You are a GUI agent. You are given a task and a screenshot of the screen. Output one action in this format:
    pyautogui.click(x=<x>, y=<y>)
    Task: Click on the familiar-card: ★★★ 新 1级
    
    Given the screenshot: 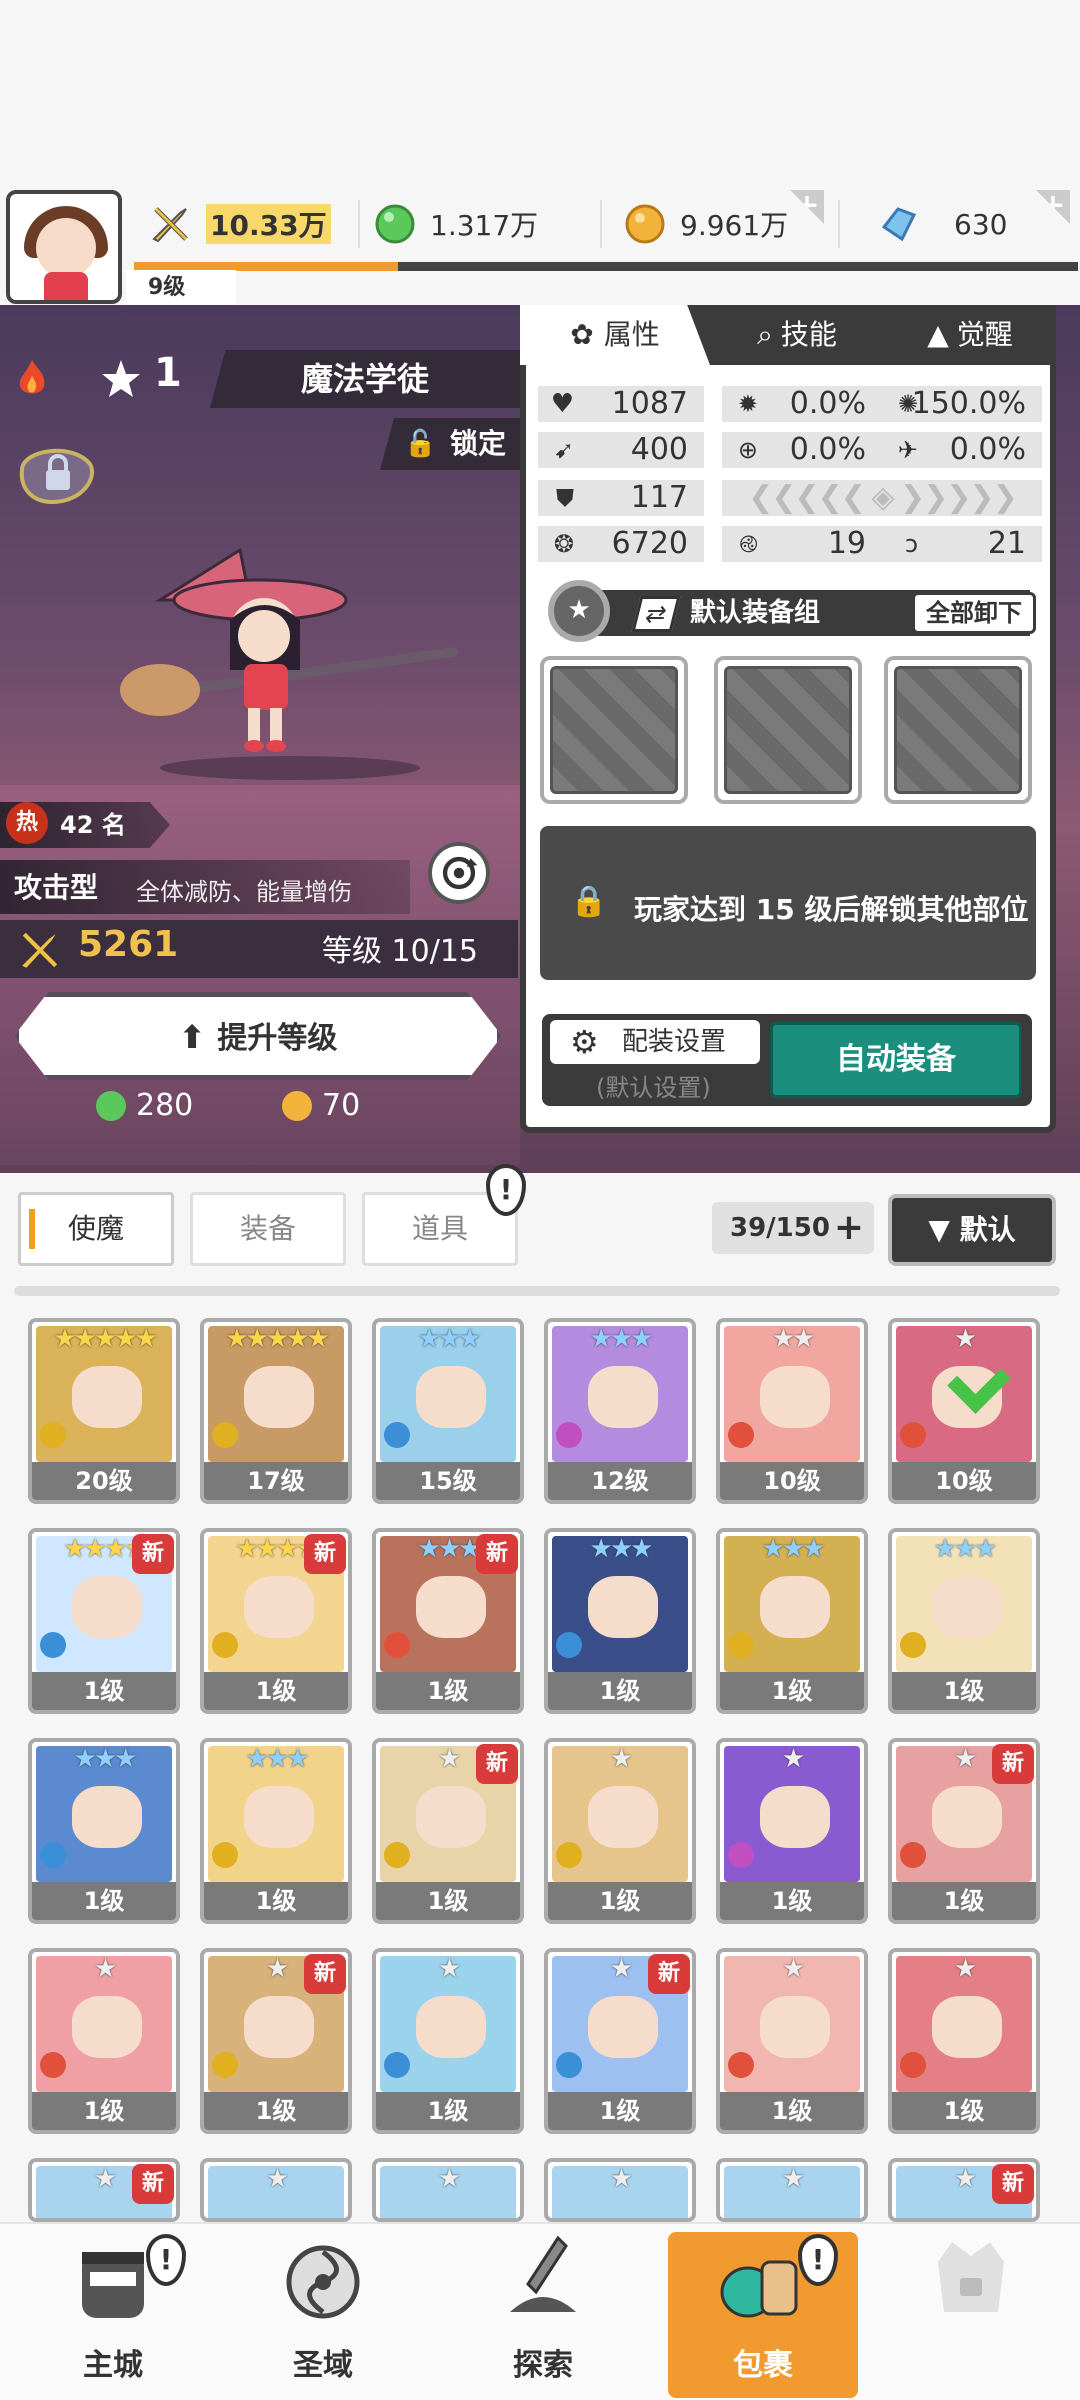 What is the action you would take?
    pyautogui.click(x=448, y=1621)
    